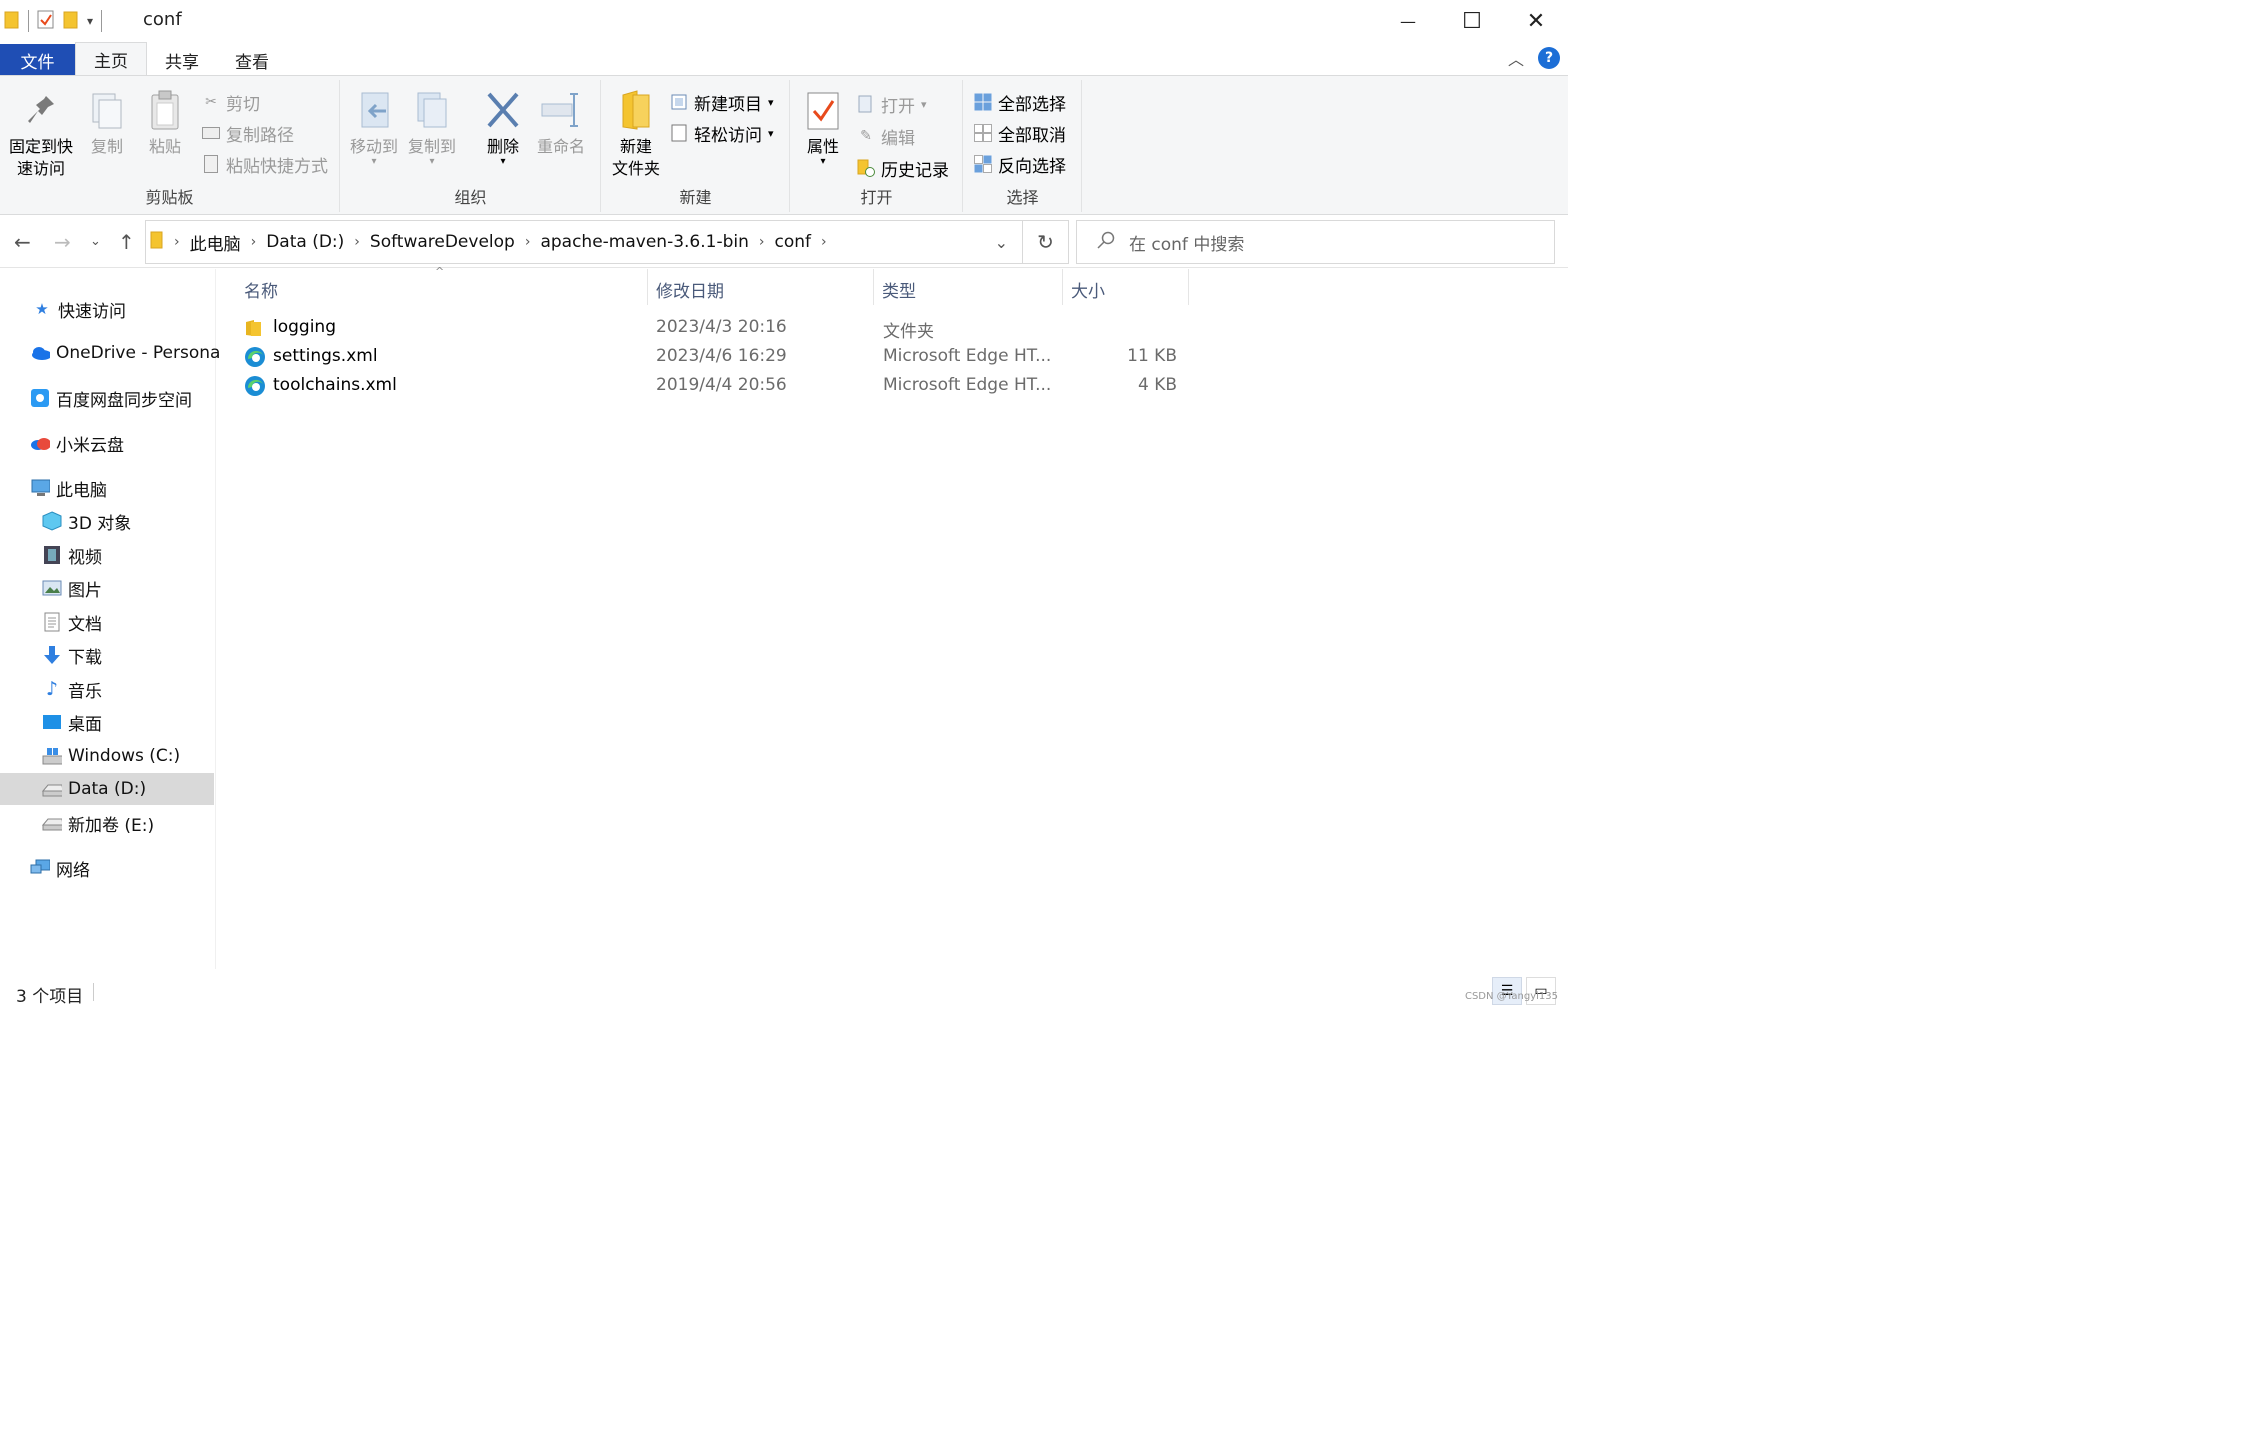 Image resolution: width=2244 pixels, height=1445 pixels. I want to click on invert-selection-button: 反向选择, so click(1020, 164).